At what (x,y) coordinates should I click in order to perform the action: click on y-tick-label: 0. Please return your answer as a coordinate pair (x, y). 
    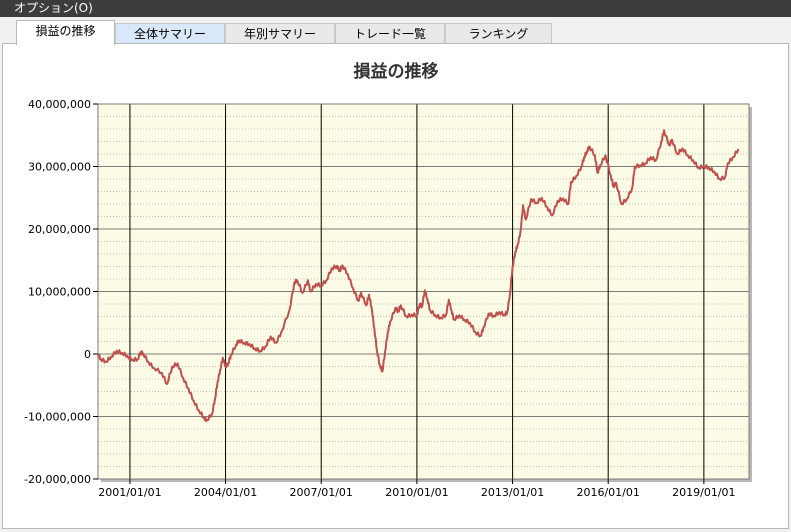
    Looking at the image, I should click on (87, 354).